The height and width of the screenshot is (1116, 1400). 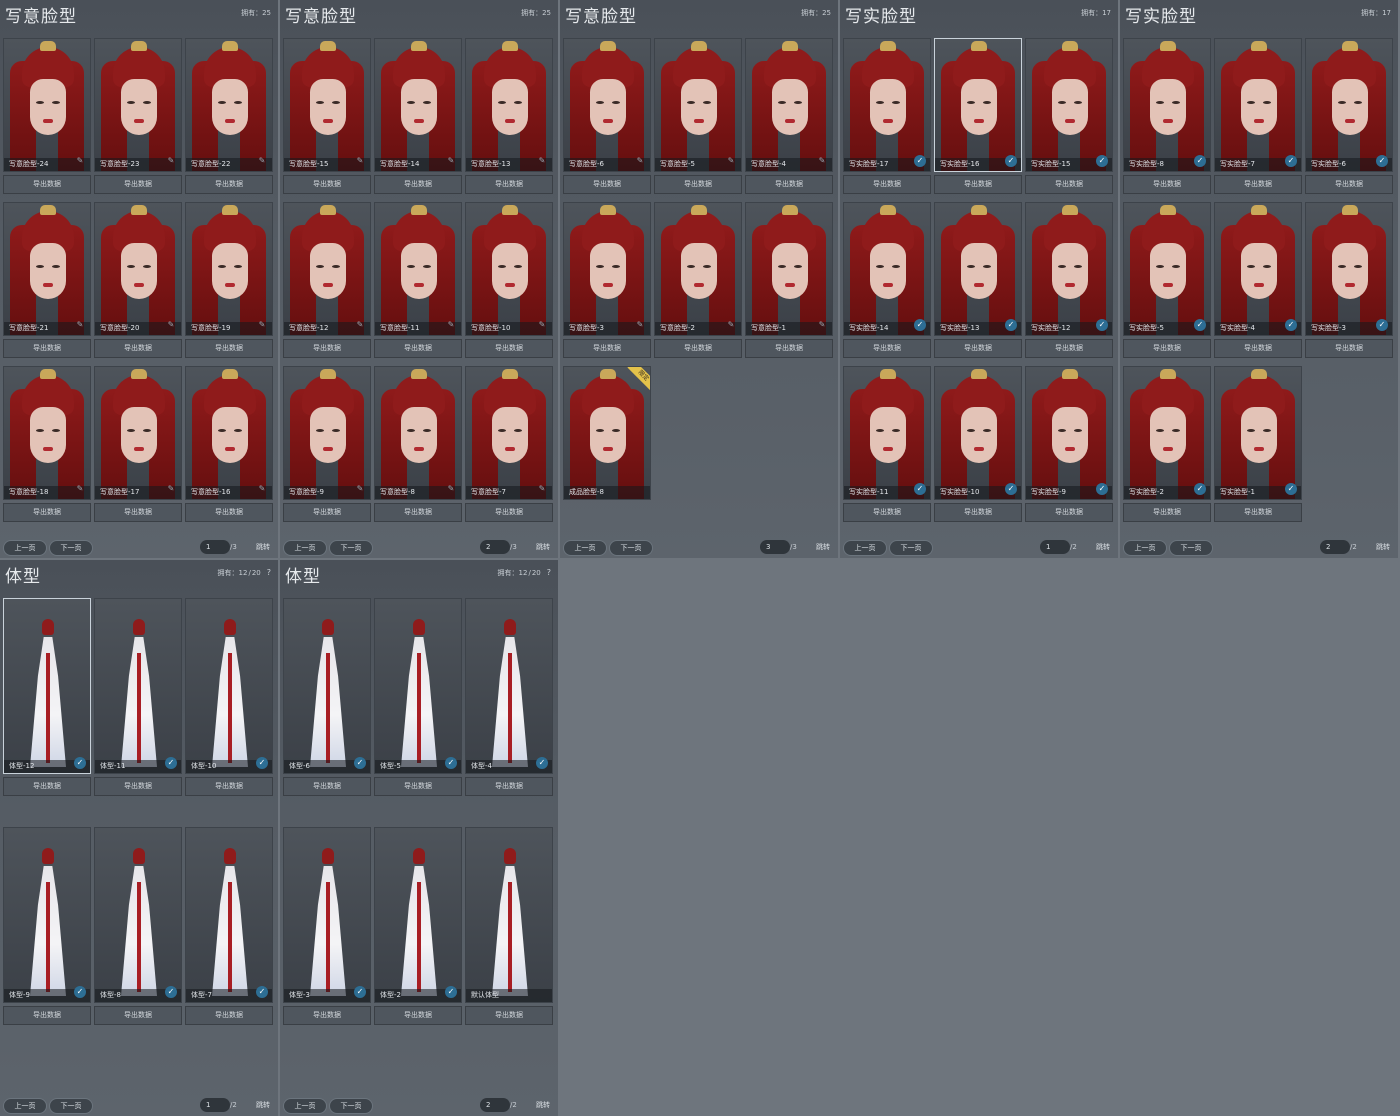 I want to click on body-thumbnail: 体型-7 ✓, so click(x=229, y=915).